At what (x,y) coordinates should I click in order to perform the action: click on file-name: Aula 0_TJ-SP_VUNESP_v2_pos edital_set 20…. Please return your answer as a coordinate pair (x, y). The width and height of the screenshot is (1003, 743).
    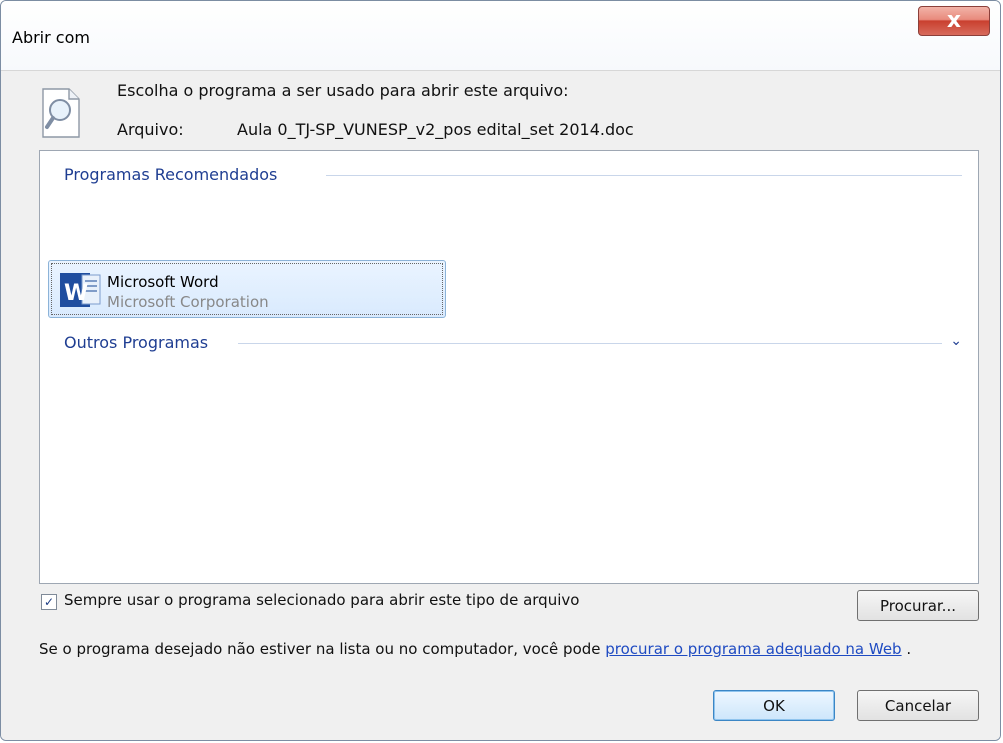
    Looking at the image, I should click on (435, 129).